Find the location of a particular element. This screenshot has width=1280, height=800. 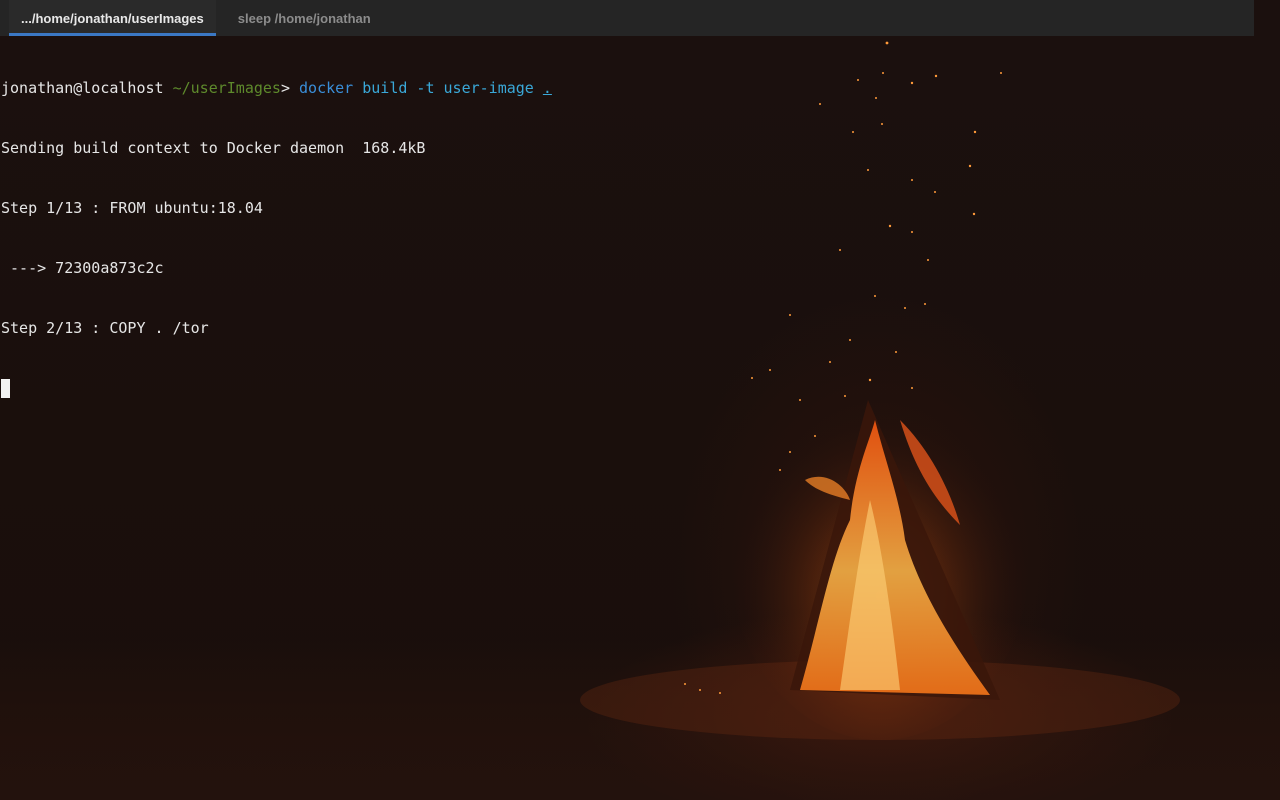

command-name: docker is located at coordinates (326, 88).